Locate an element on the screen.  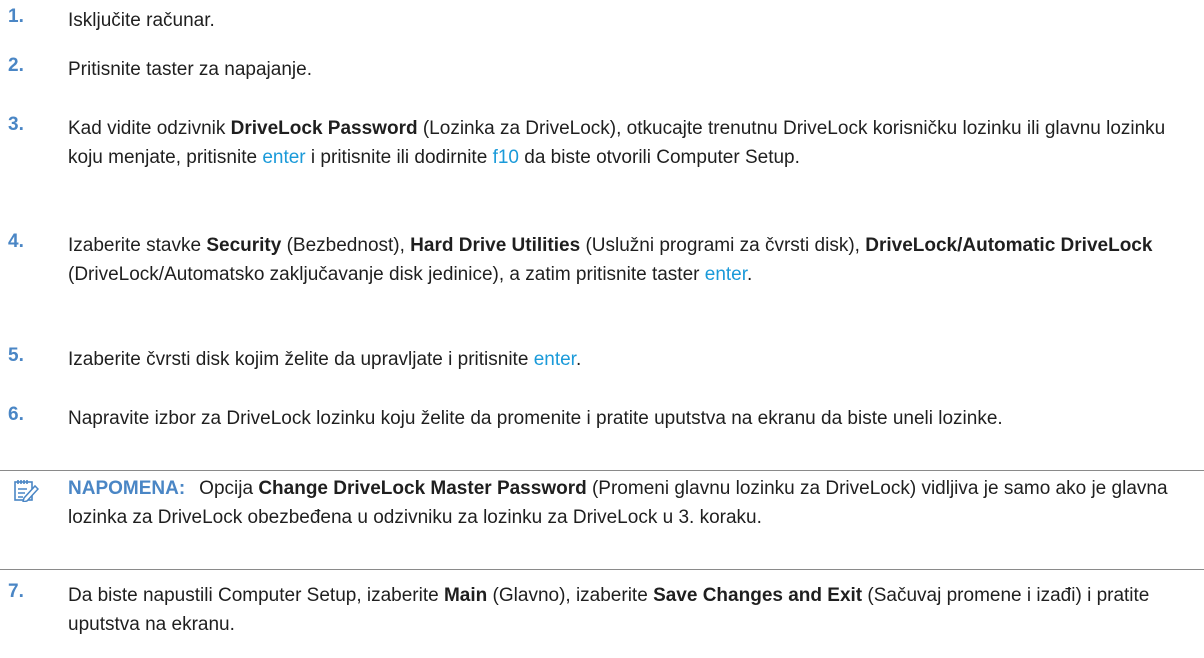
emphasis-term: DriveLock/Automatic DriveLock is located at coordinates (1009, 245).